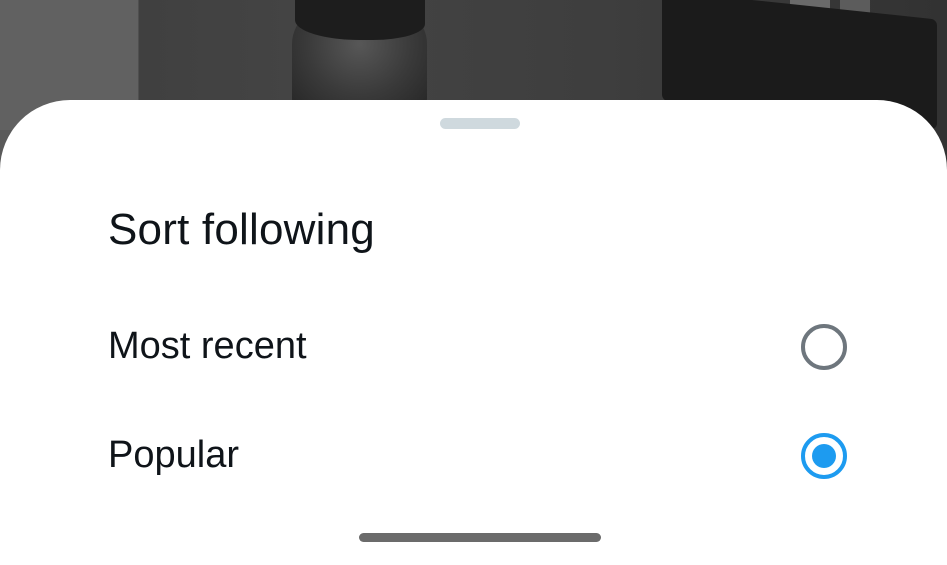 The height and width of the screenshot is (565, 947). Describe the element at coordinates (480, 537) in the screenshot. I see `home-indicator` at that location.